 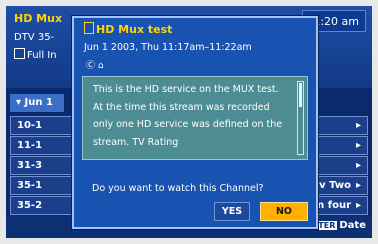 I want to click on date-tab-label: Jun 1, so click(x=38, y=102).